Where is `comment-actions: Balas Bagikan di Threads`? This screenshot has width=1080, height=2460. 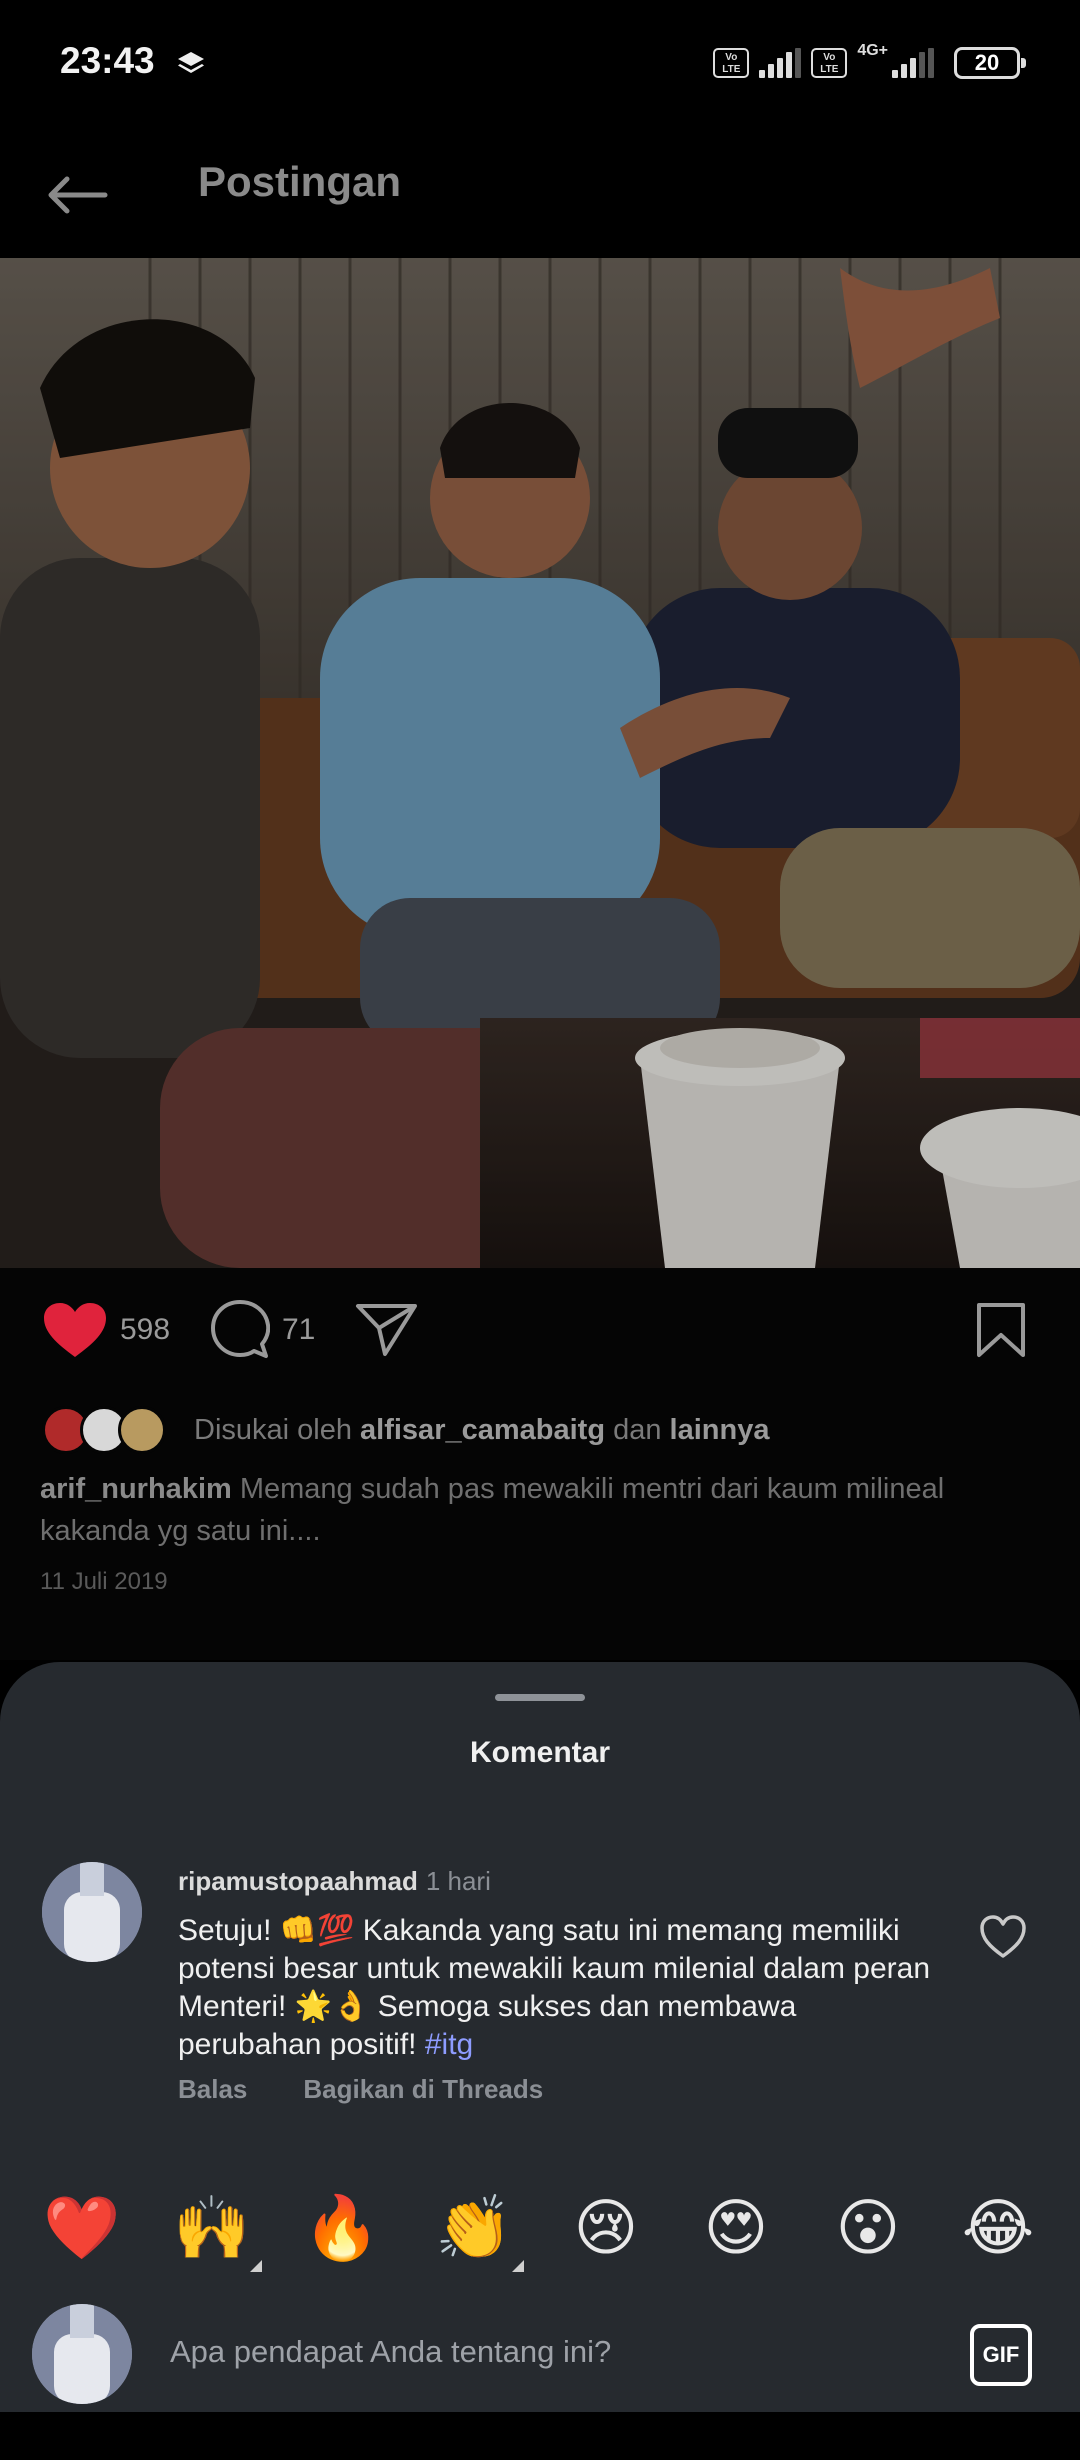 comment-actions: Balas Bagikan di Threads is located at coordinates (360, 2089).